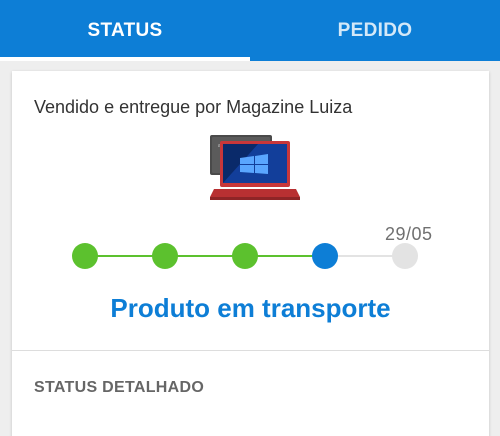  I want to click on detailed-status-link: STATUS DETALHADO, so click(119, 388).